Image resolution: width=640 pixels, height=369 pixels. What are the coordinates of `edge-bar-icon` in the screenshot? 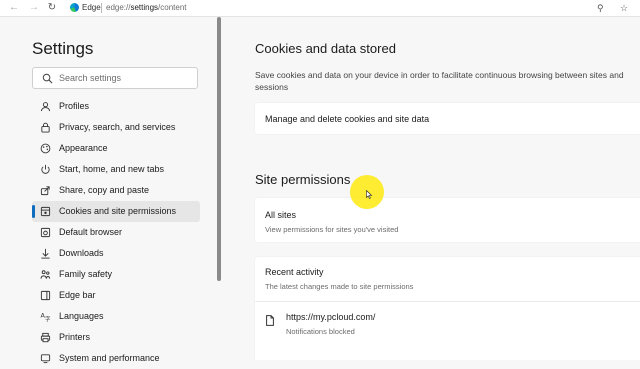 It's located at (45, 295).